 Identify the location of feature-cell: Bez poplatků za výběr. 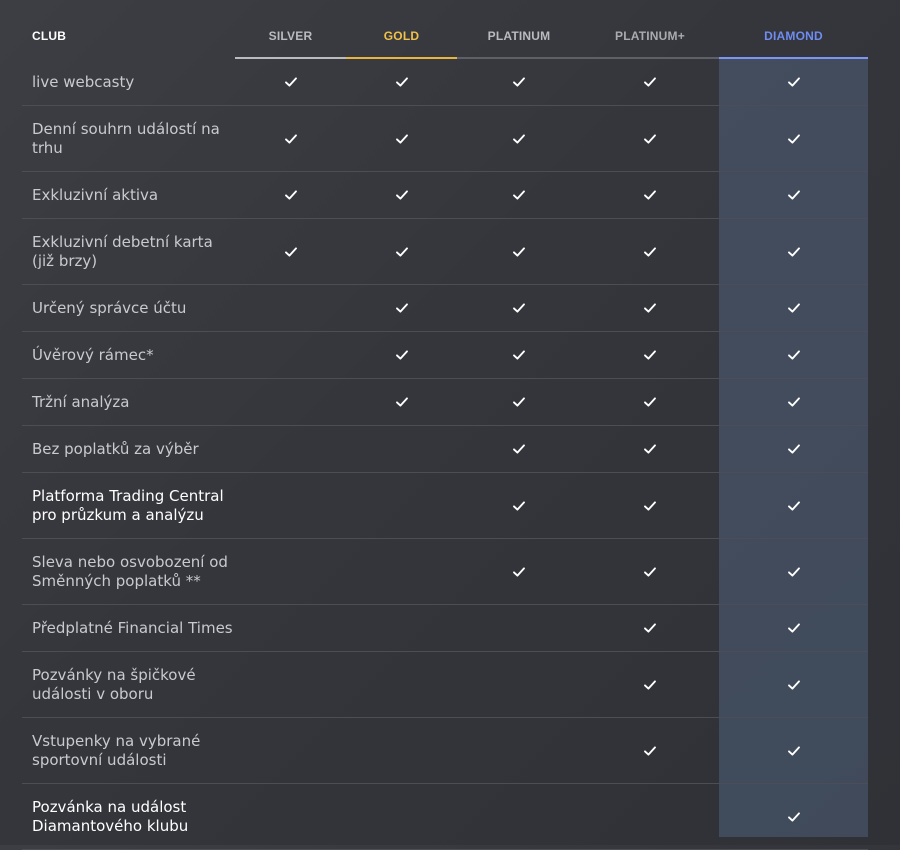
(128, 449).